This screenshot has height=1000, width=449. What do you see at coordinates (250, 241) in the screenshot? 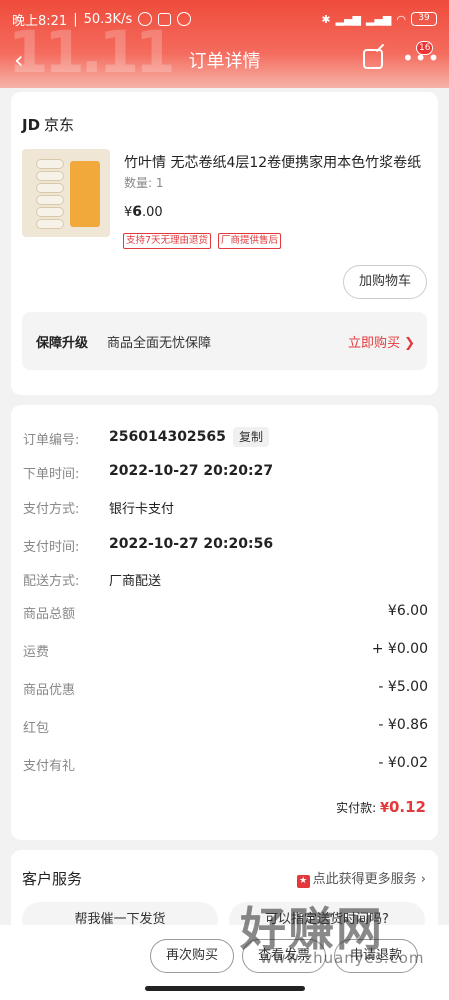
I see `tag-after-sales: 厂商提供售后` at bounding box center [250, 241].